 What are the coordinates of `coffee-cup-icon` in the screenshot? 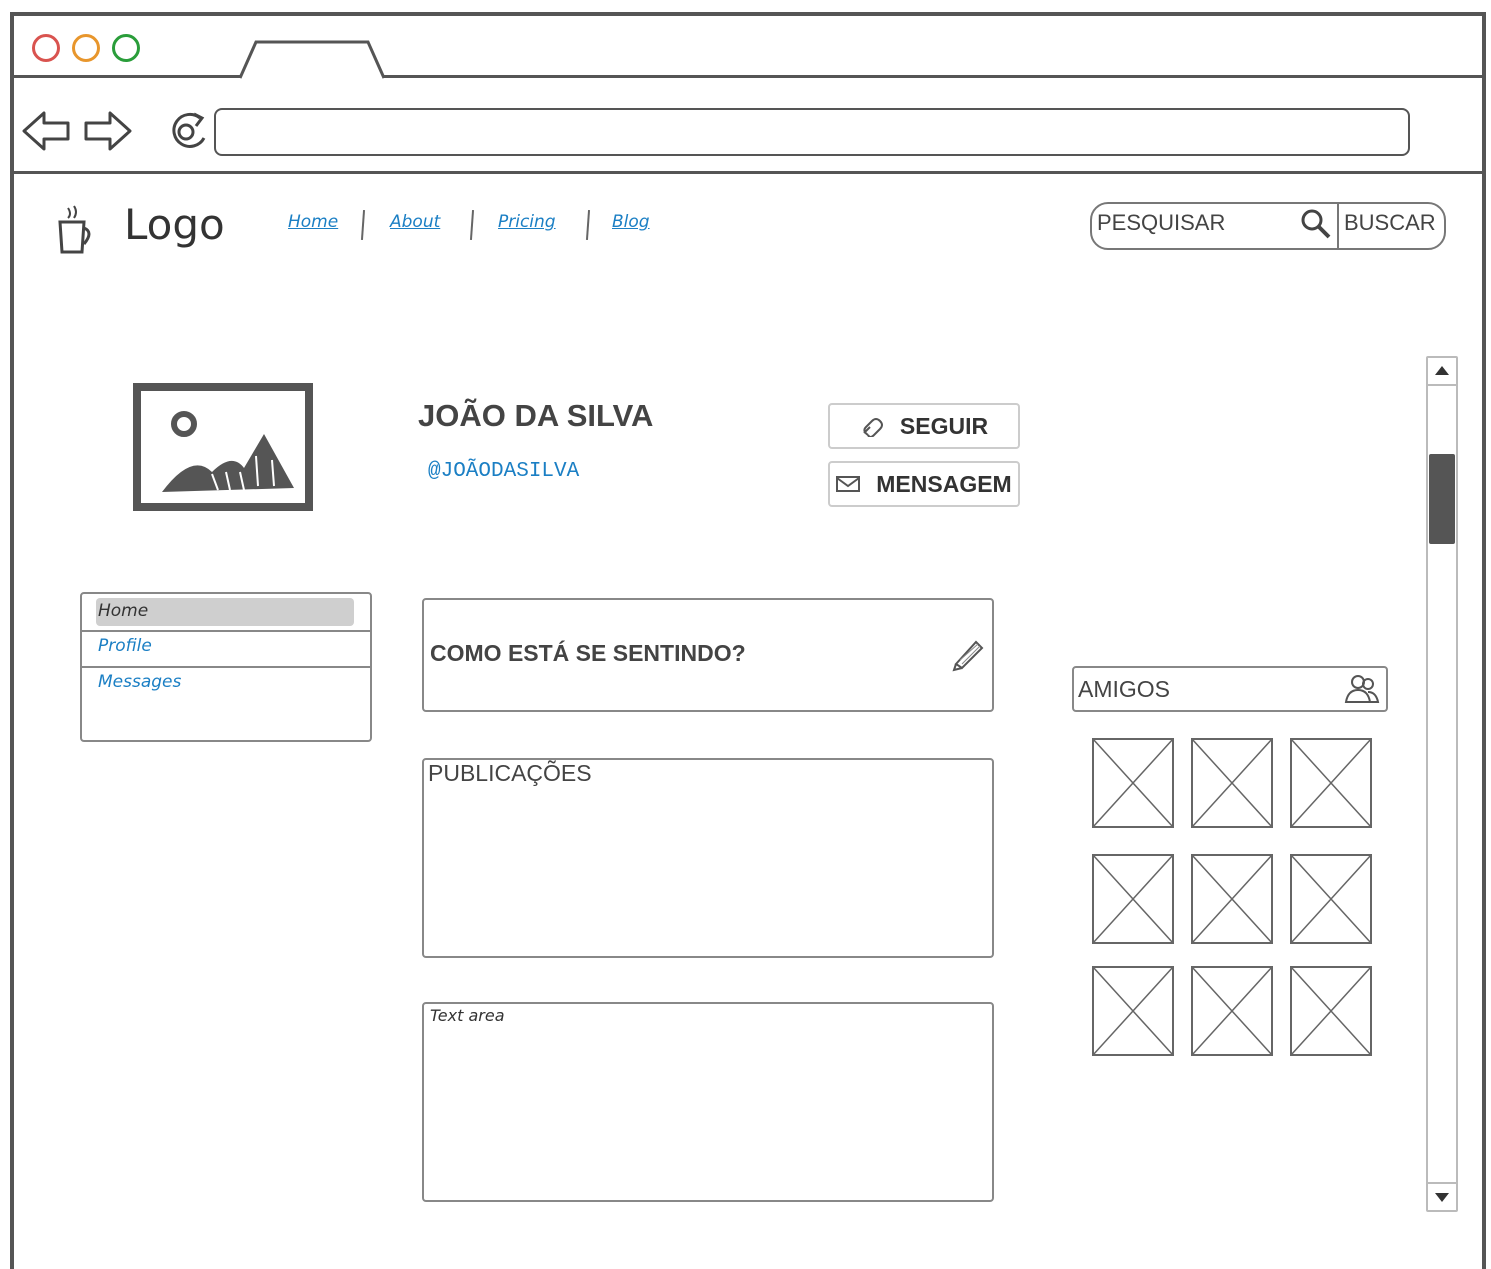 It's located at (74, 229).